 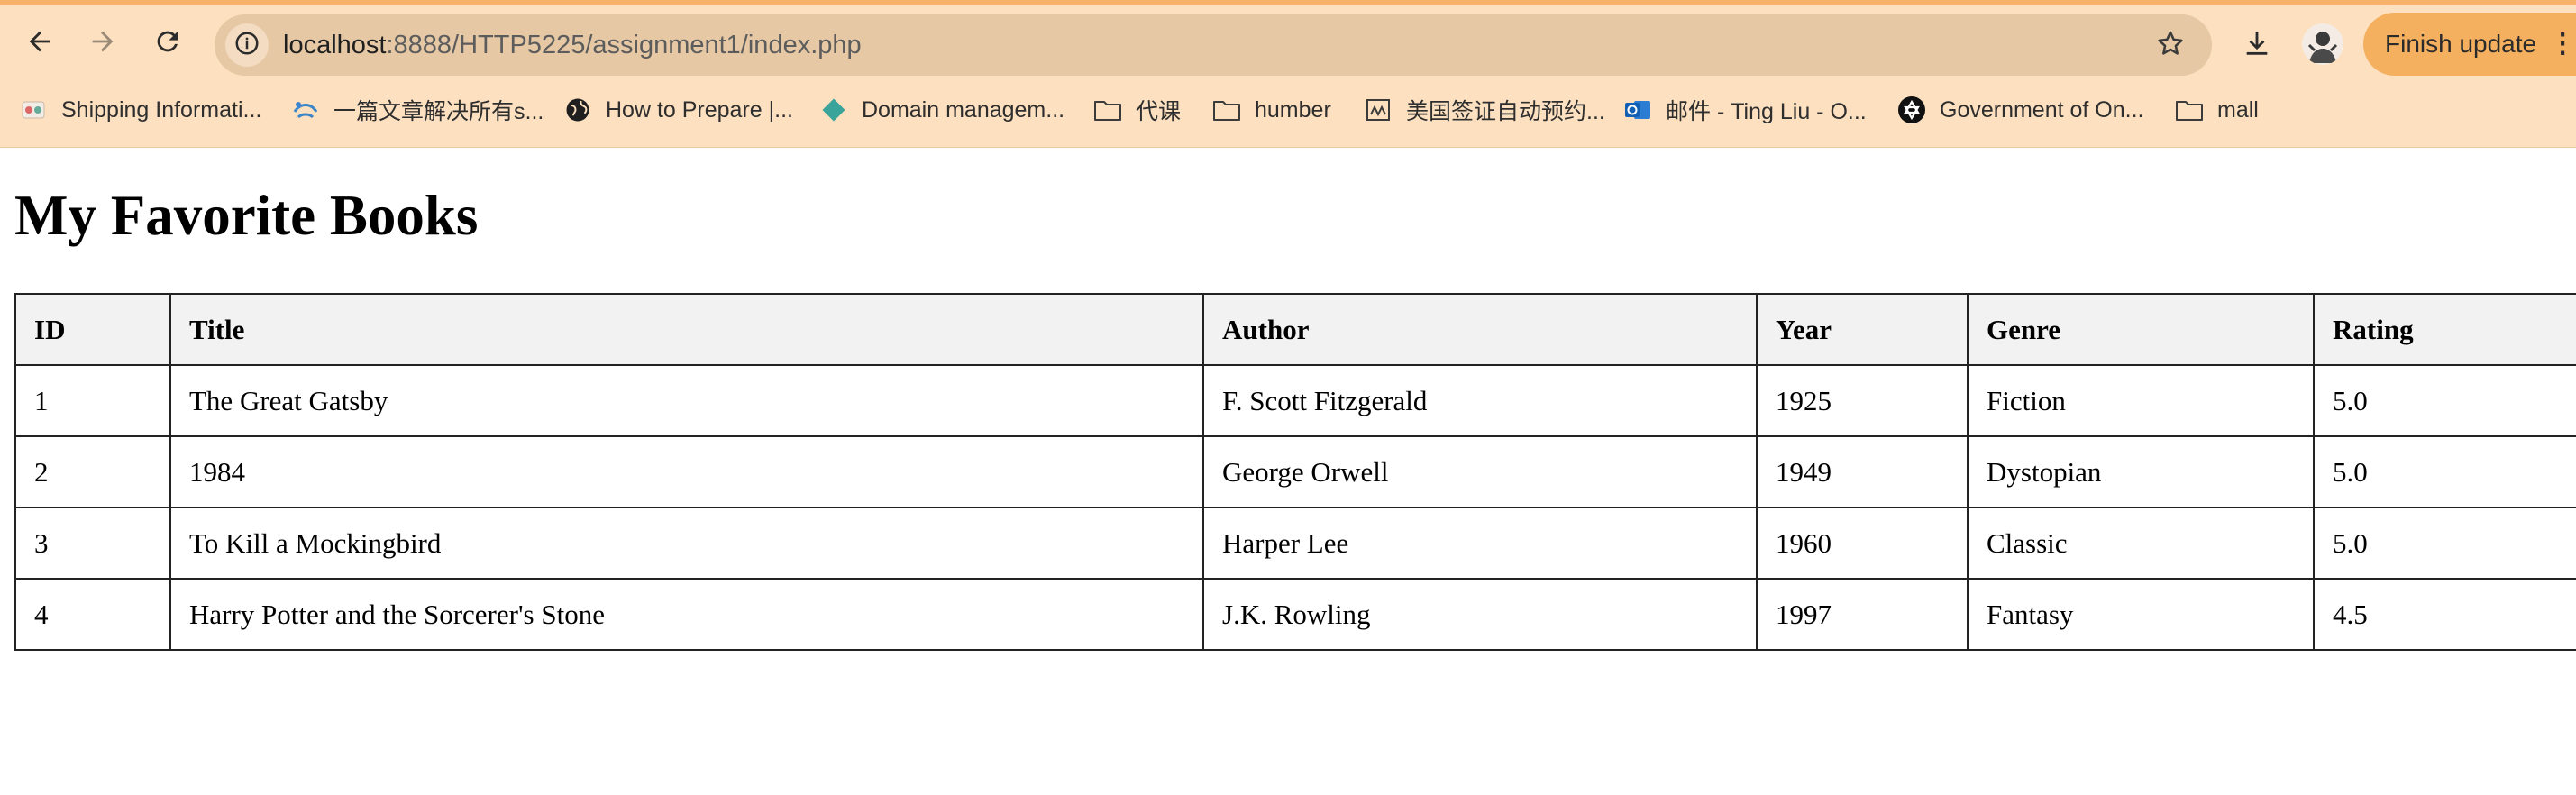 What do you see at coordinates (2444, 614) in the screenshot?
I see `cell-rating: 4.5` at bounding box center [2444, 614].